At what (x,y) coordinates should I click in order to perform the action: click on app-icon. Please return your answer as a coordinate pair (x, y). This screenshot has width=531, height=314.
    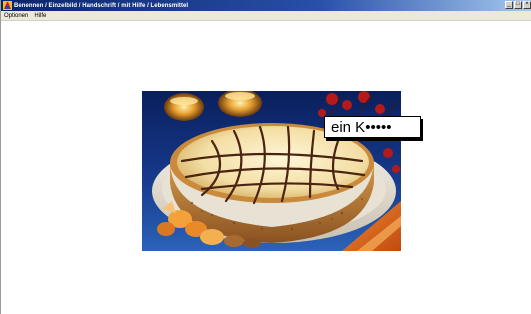
    Looking at the image, I should click on (7, 5).